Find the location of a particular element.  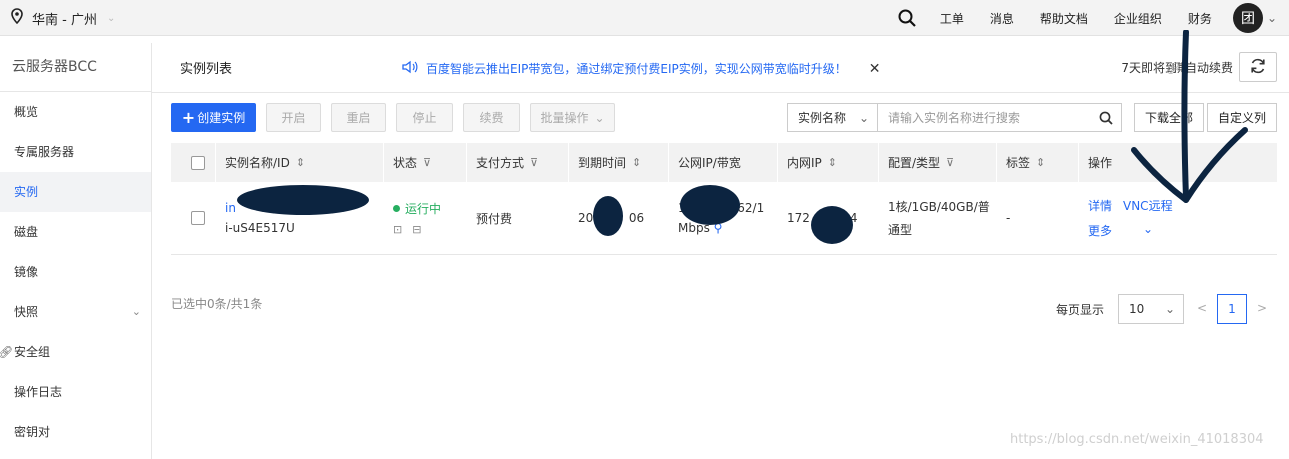

download-all-button: 下载全部 is located at coordinates (1169, 117).